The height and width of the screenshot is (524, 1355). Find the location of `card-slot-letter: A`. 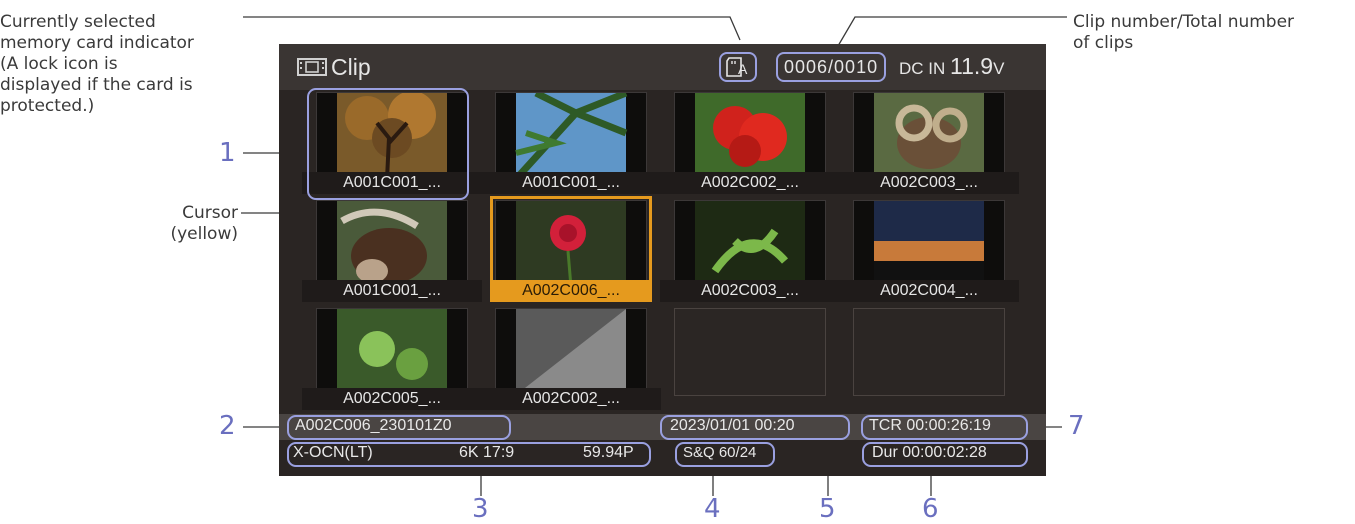

card-slot-letter: A is located at coordinates (743, 69).